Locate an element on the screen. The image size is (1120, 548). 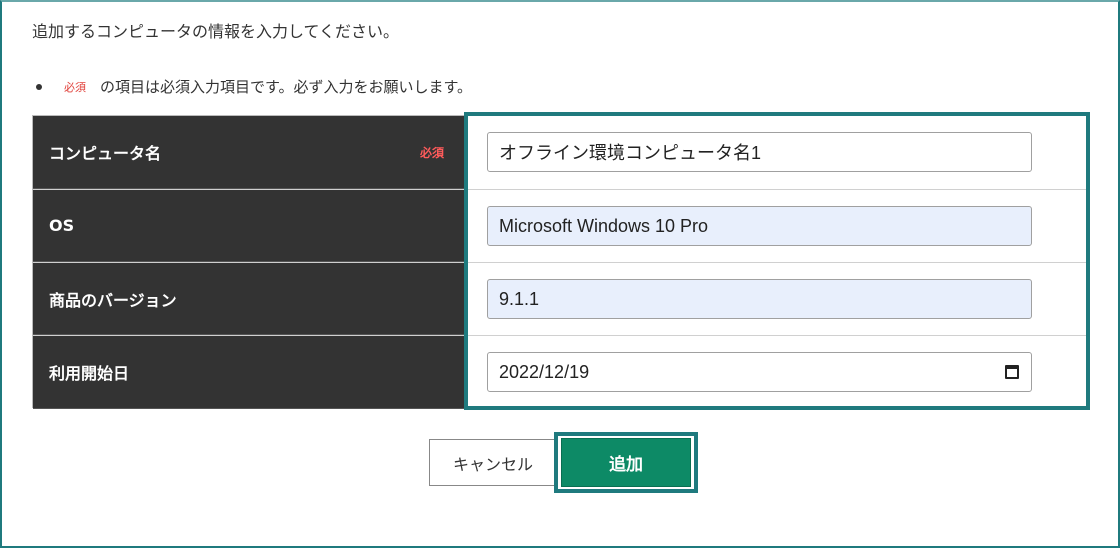
os-input: Microsoft Windows 10 Pro is located at coordinates (759, 226).